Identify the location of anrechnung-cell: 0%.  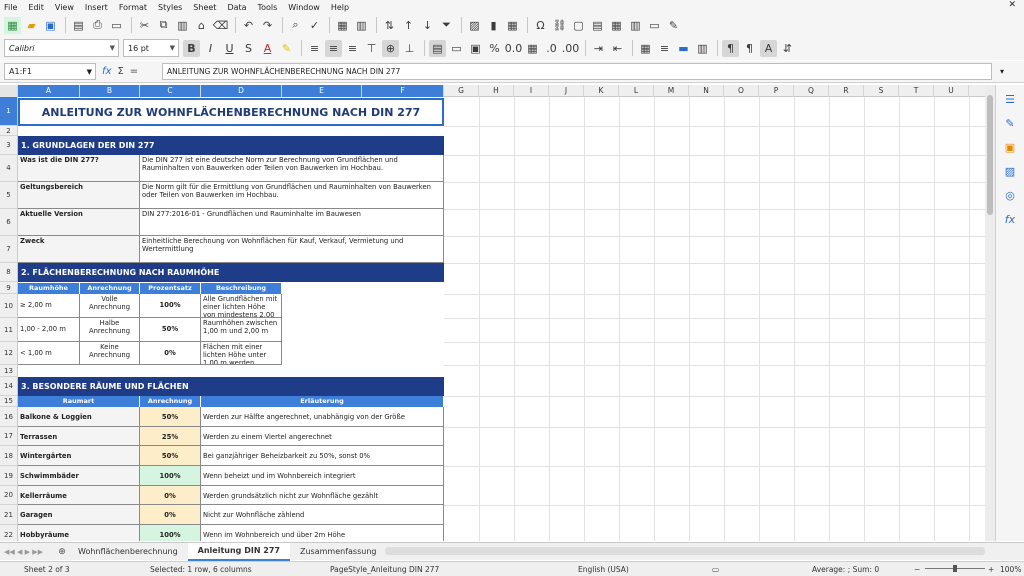
(170, 515).